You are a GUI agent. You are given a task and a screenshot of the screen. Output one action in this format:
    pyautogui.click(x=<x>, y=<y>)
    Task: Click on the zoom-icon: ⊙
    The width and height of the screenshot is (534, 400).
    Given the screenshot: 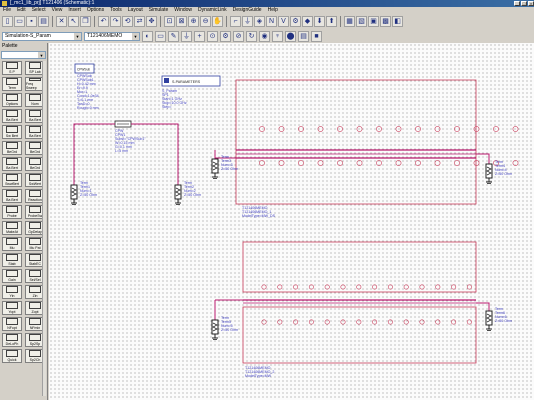 What is the action you would take?
    pyautogui.click(x=212, y=36)
    